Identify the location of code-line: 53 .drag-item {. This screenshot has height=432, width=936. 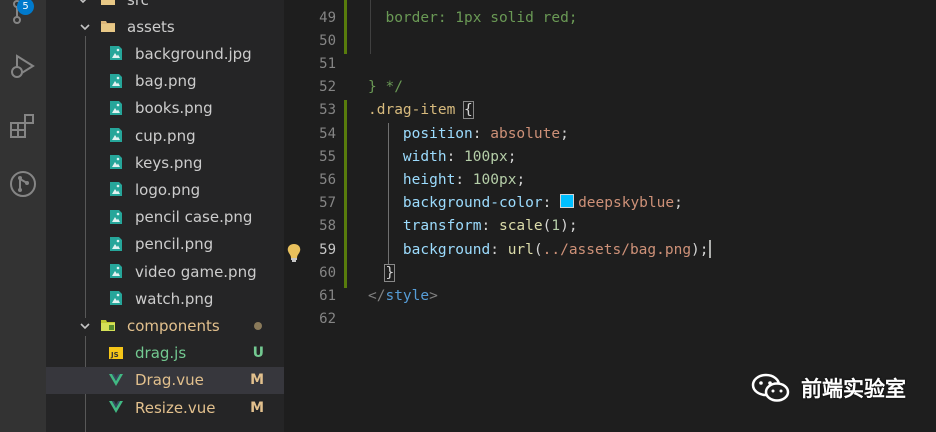
(610, 110).